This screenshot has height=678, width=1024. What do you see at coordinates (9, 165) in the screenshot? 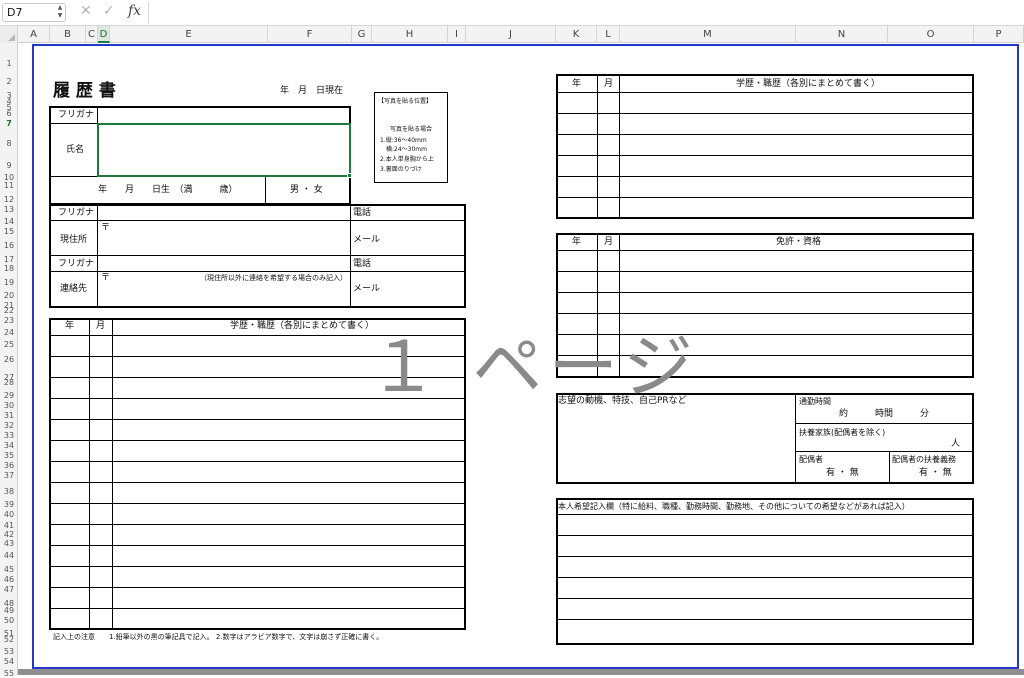
I see `row-header-9: 9` at bounding box center [9, 165].